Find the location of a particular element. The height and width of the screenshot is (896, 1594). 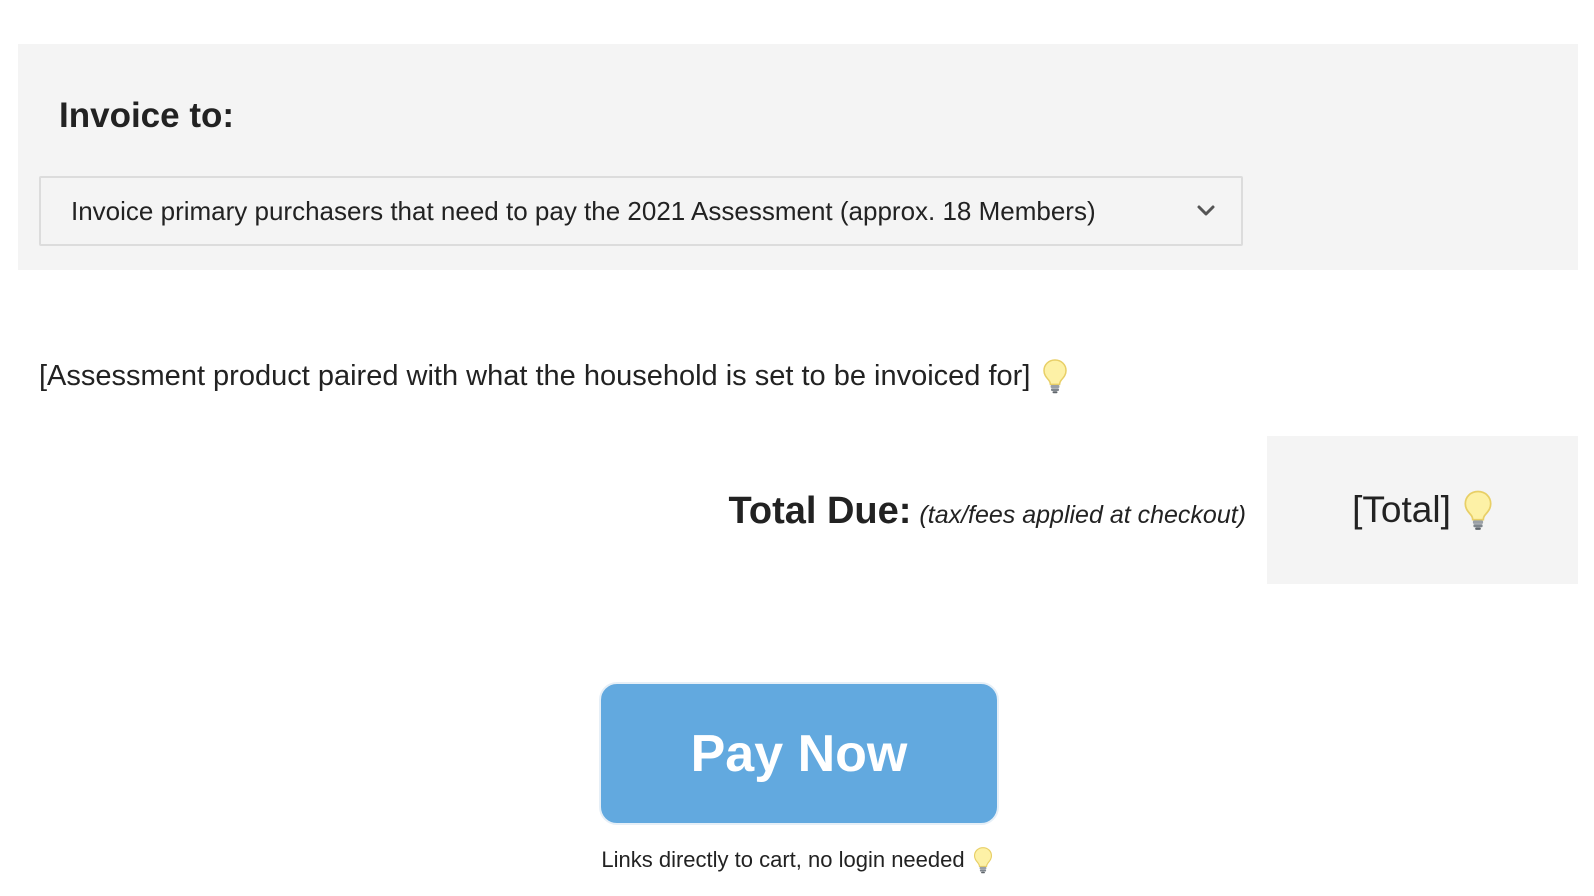

total-due-note: (tax/fees applied at checkout) is located at coordinates (1082, 515).